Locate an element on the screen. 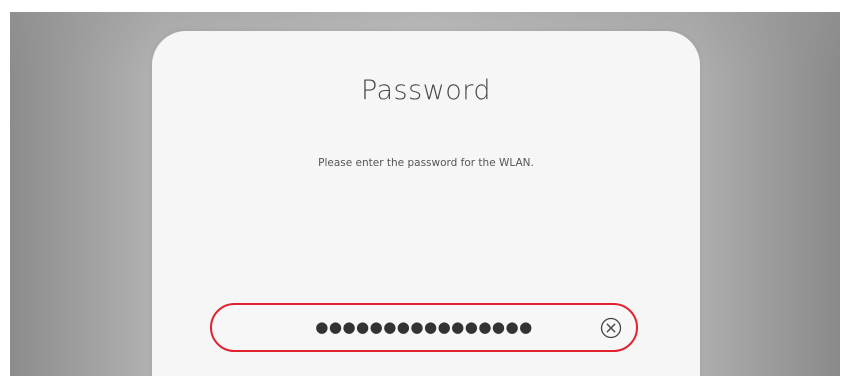  password-masked-value: ●●●●●●●●●●●●●●●● is located at coordinates (424, 327).